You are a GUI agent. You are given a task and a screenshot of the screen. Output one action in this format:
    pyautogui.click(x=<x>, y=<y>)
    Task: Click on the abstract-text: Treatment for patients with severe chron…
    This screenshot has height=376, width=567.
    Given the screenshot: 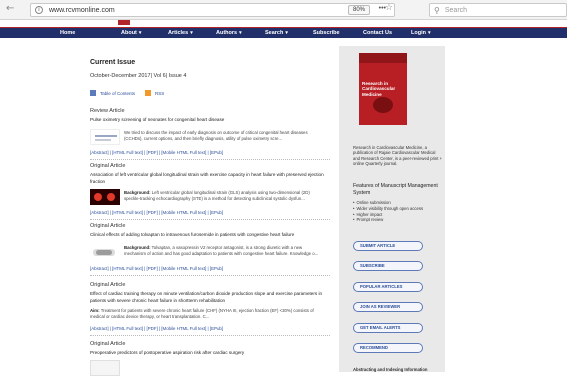 What is the action you would take?
    pyautogui.click(x=202, y=313)
    